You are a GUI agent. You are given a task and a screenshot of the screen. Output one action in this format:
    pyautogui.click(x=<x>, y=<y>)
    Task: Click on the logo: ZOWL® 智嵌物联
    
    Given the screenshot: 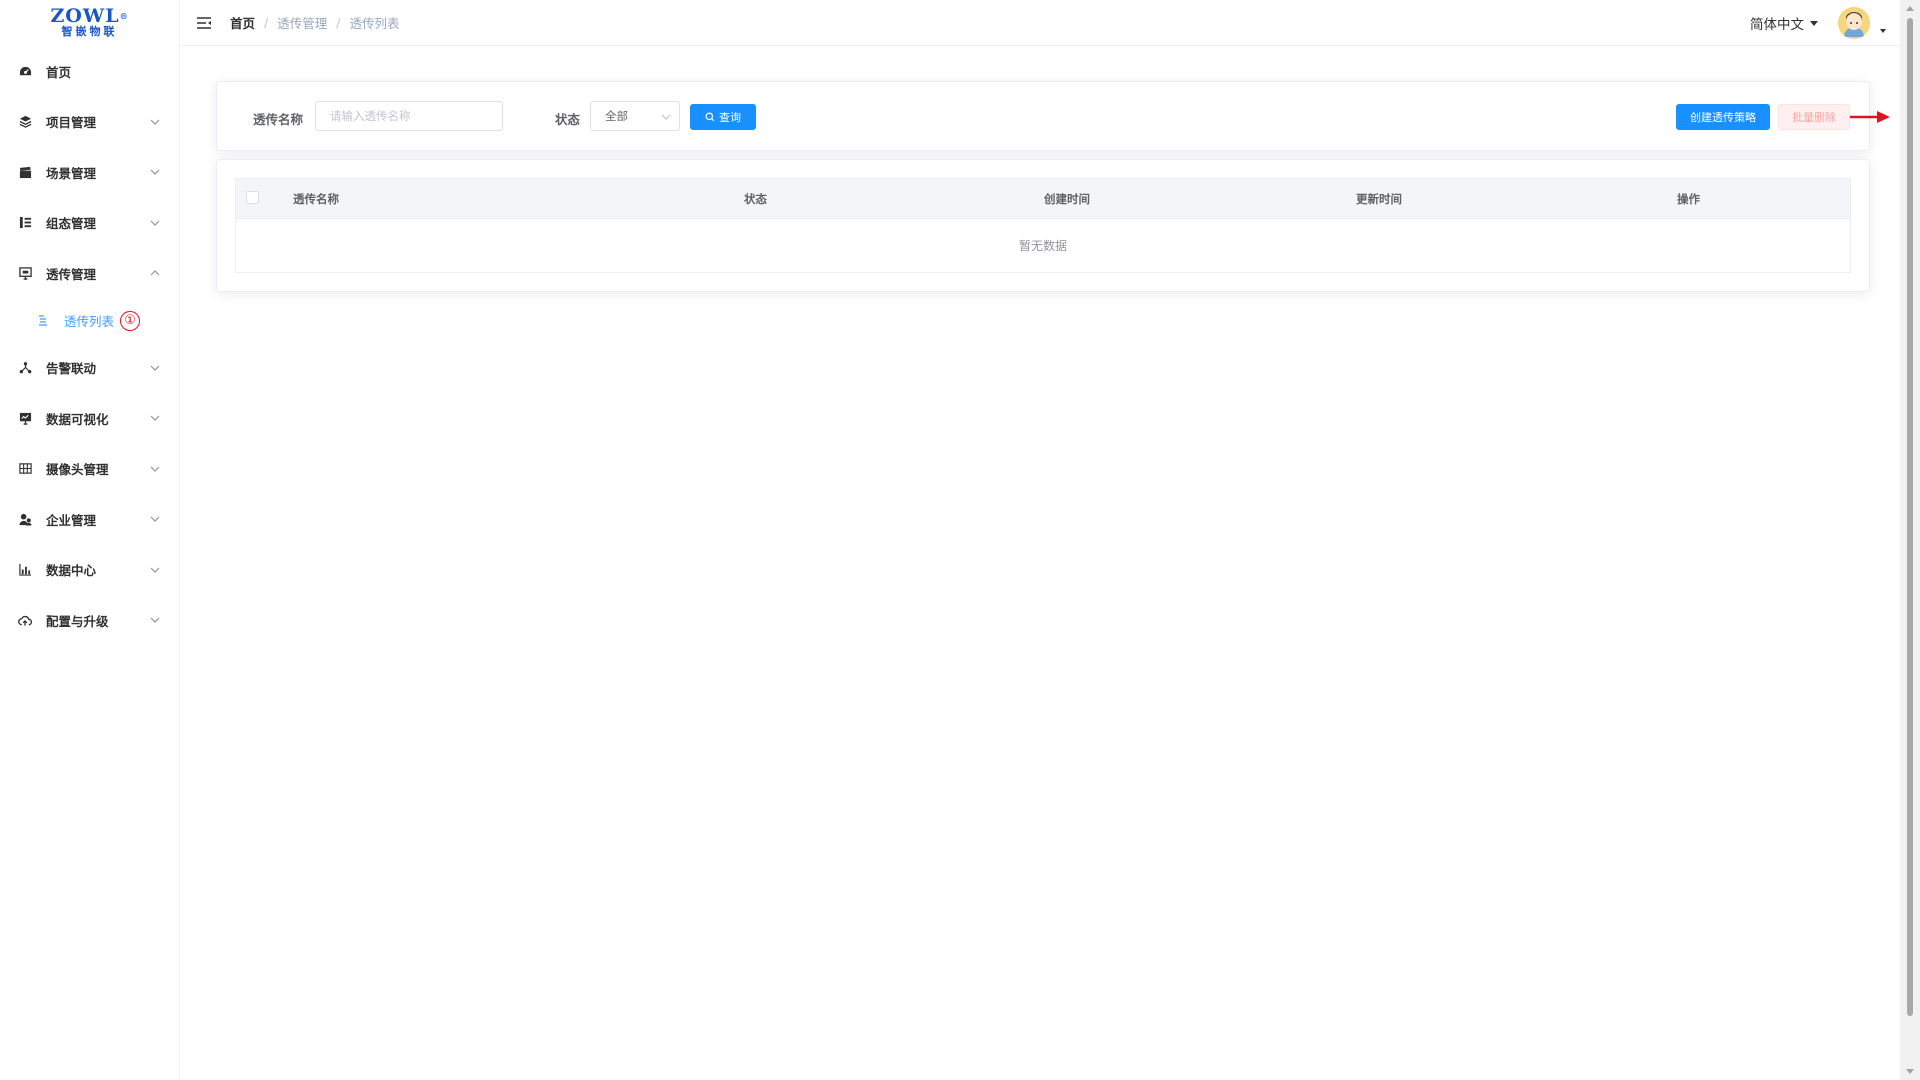 What is the action you would take?
    pyautogui.click(x=89, y=23)
    